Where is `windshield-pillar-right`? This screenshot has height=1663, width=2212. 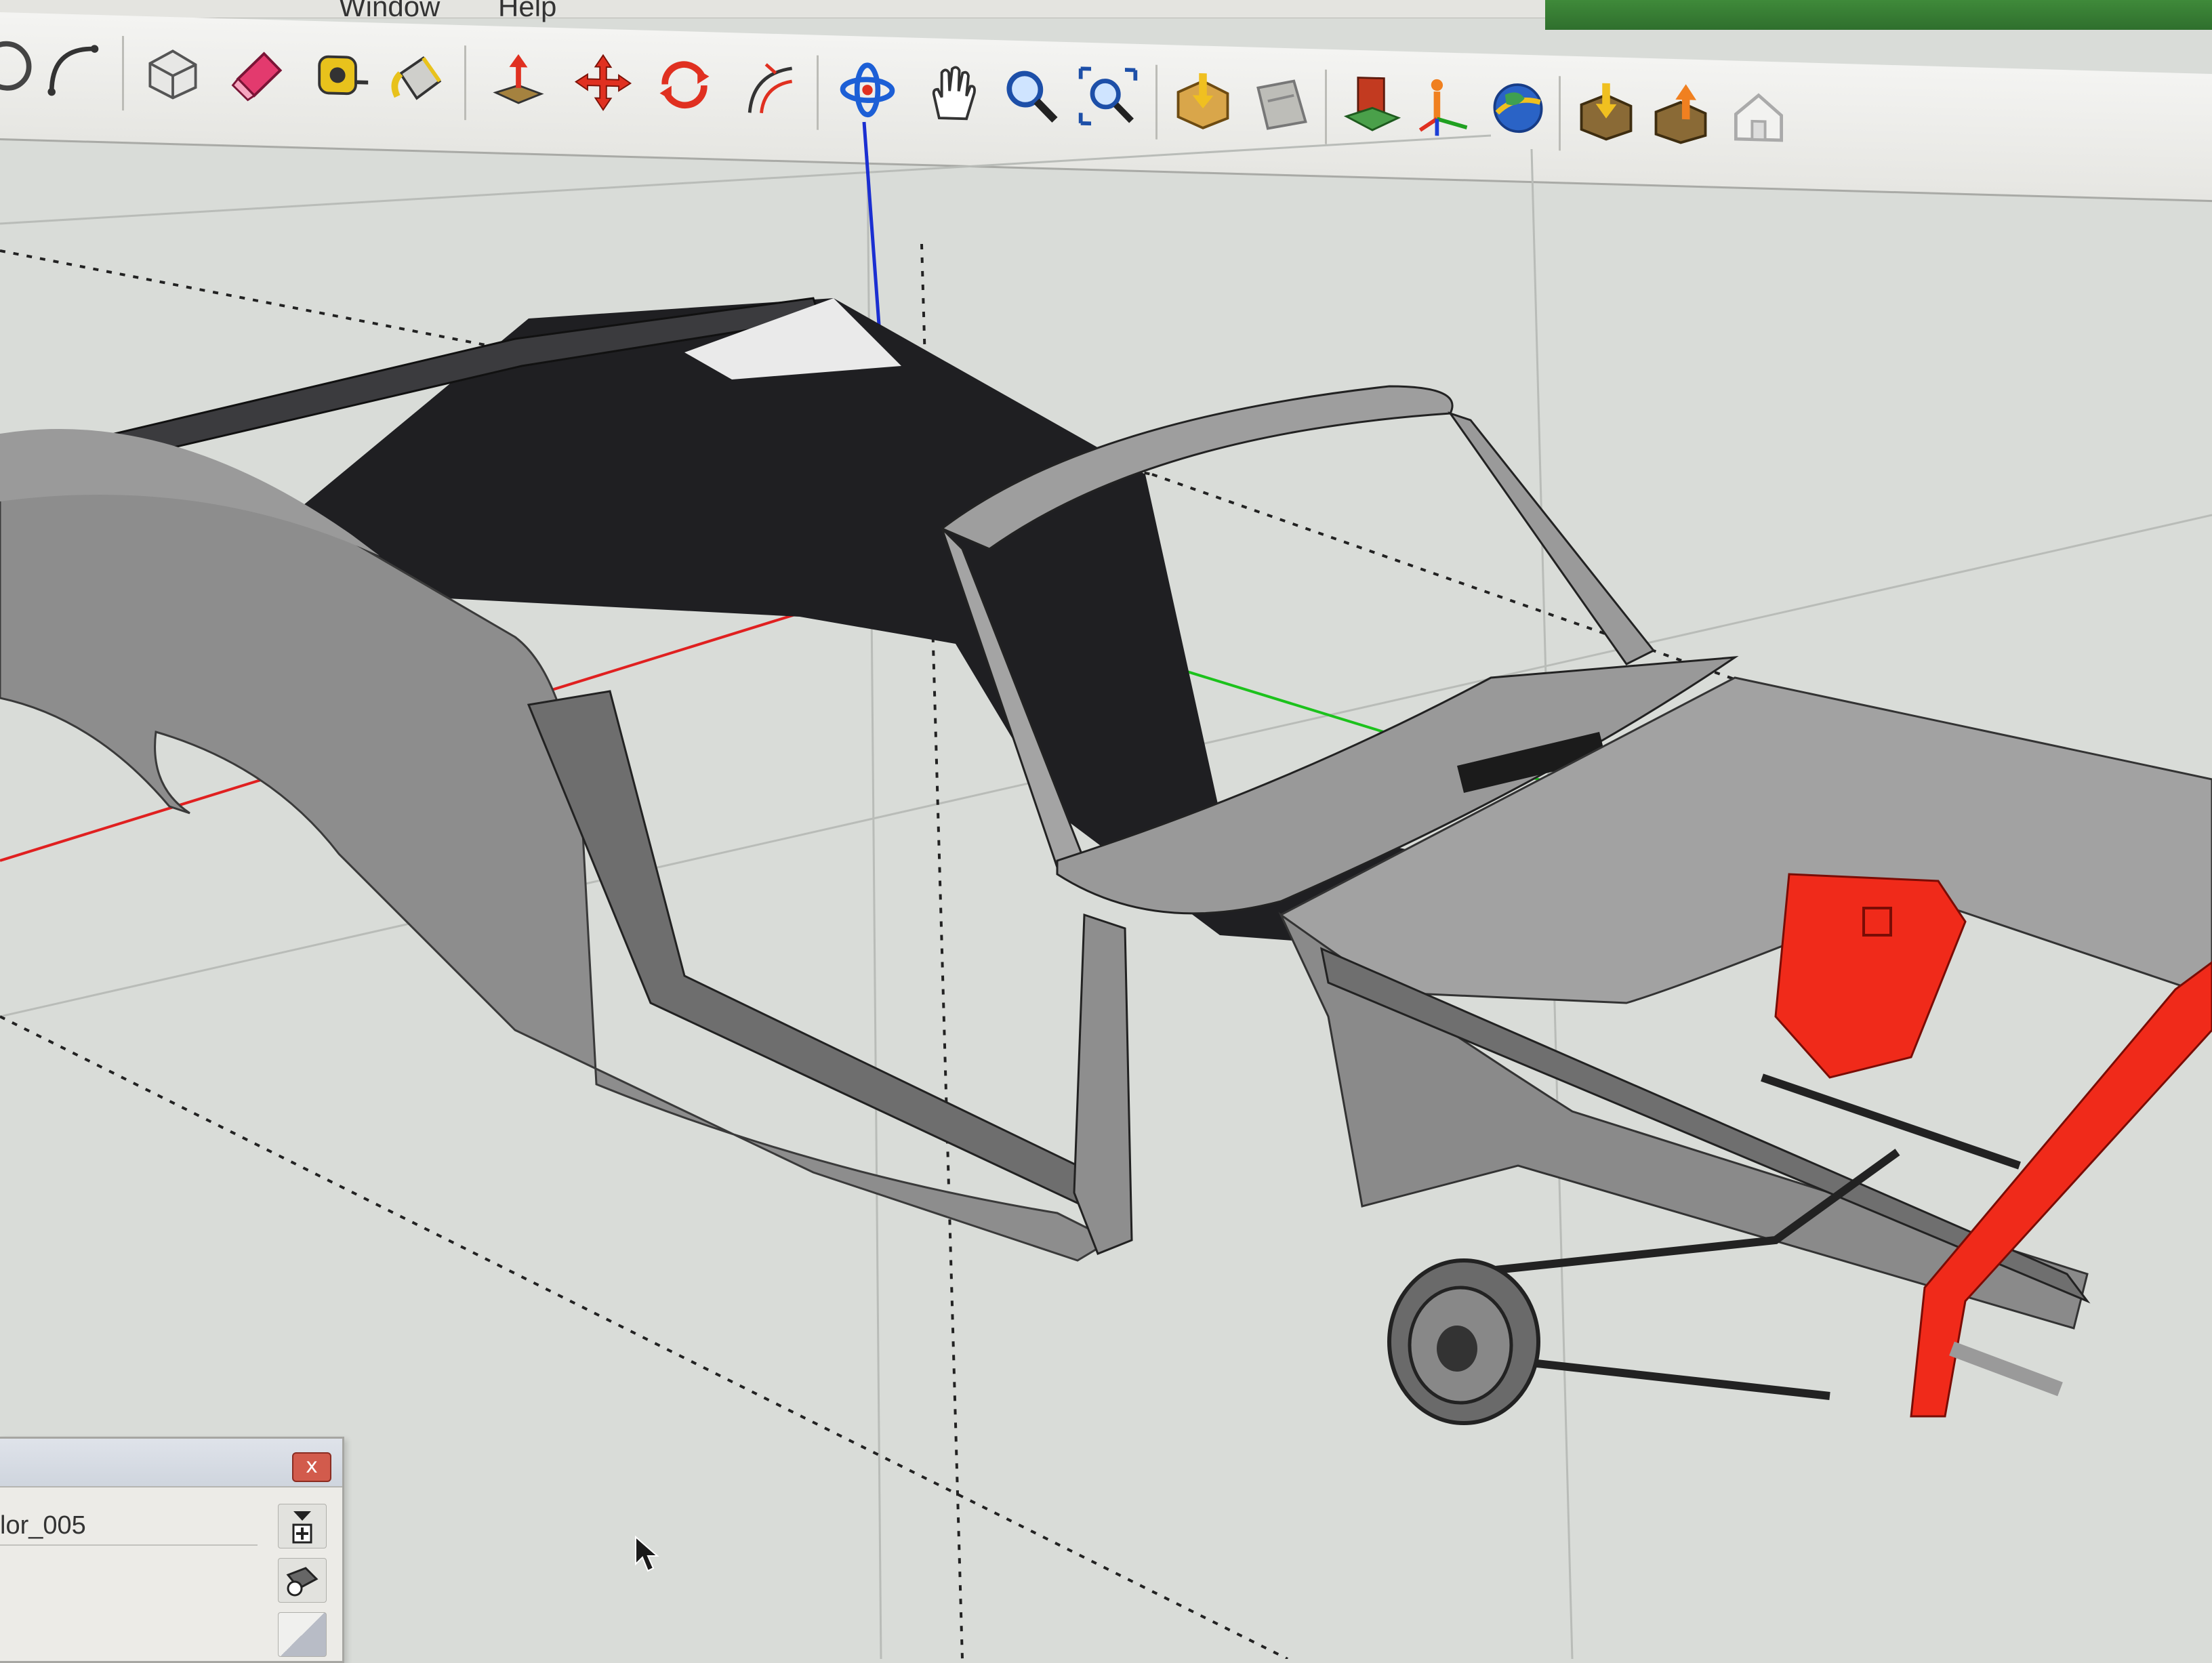 windshield-pillar-right is located at coordinates (1552, 538).